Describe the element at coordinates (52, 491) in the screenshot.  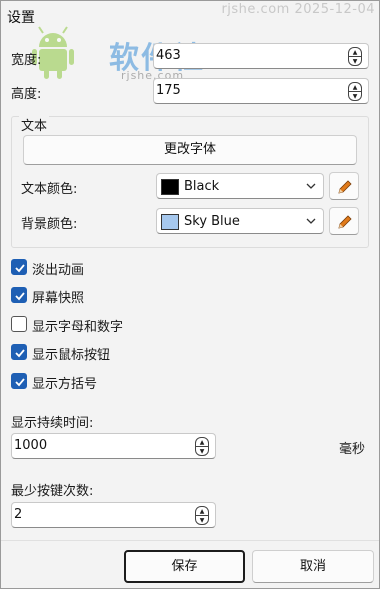
I see `min-keys-label: 最少按键次数:` at that location.